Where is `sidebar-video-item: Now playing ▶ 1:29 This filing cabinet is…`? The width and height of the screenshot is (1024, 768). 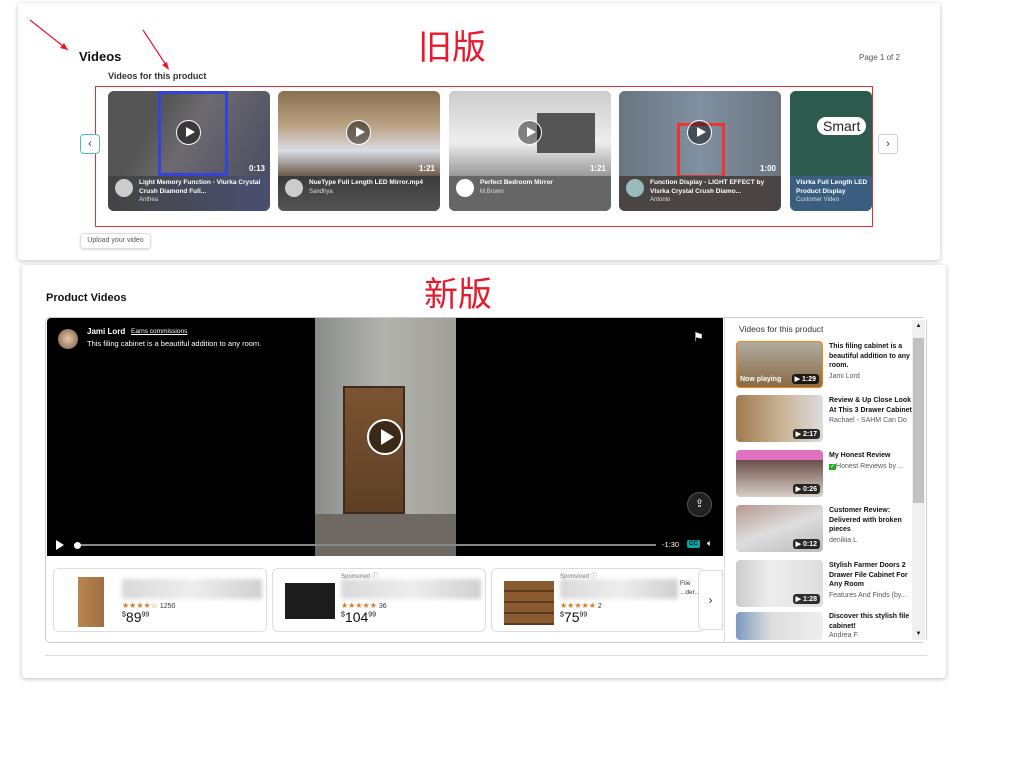 sidebar-video-item: Now playing ▶ 1:29 This filing cabinet is… is located at coordinates (825, 365).